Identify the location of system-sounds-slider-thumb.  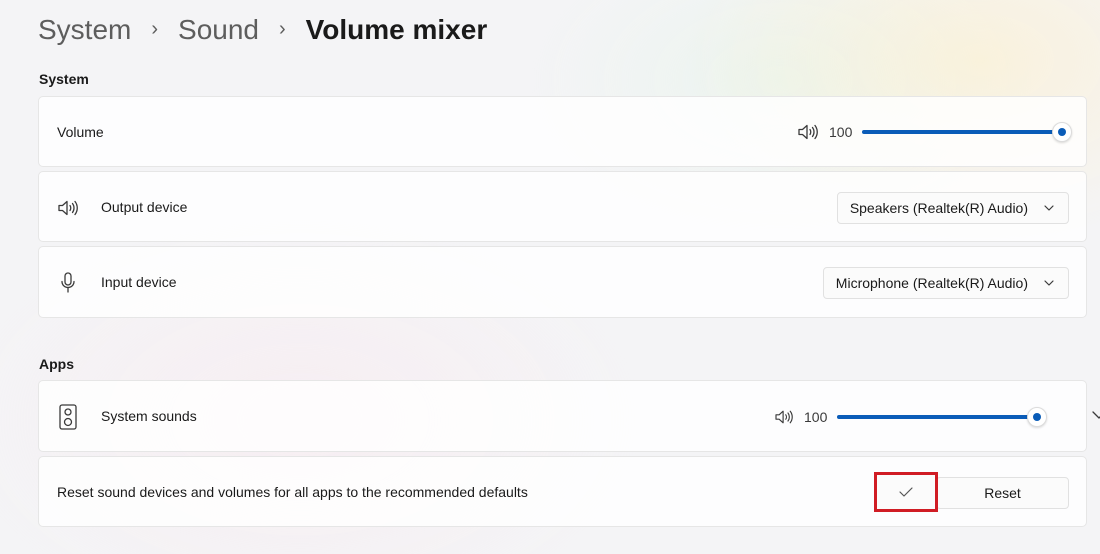
(1037, 417).